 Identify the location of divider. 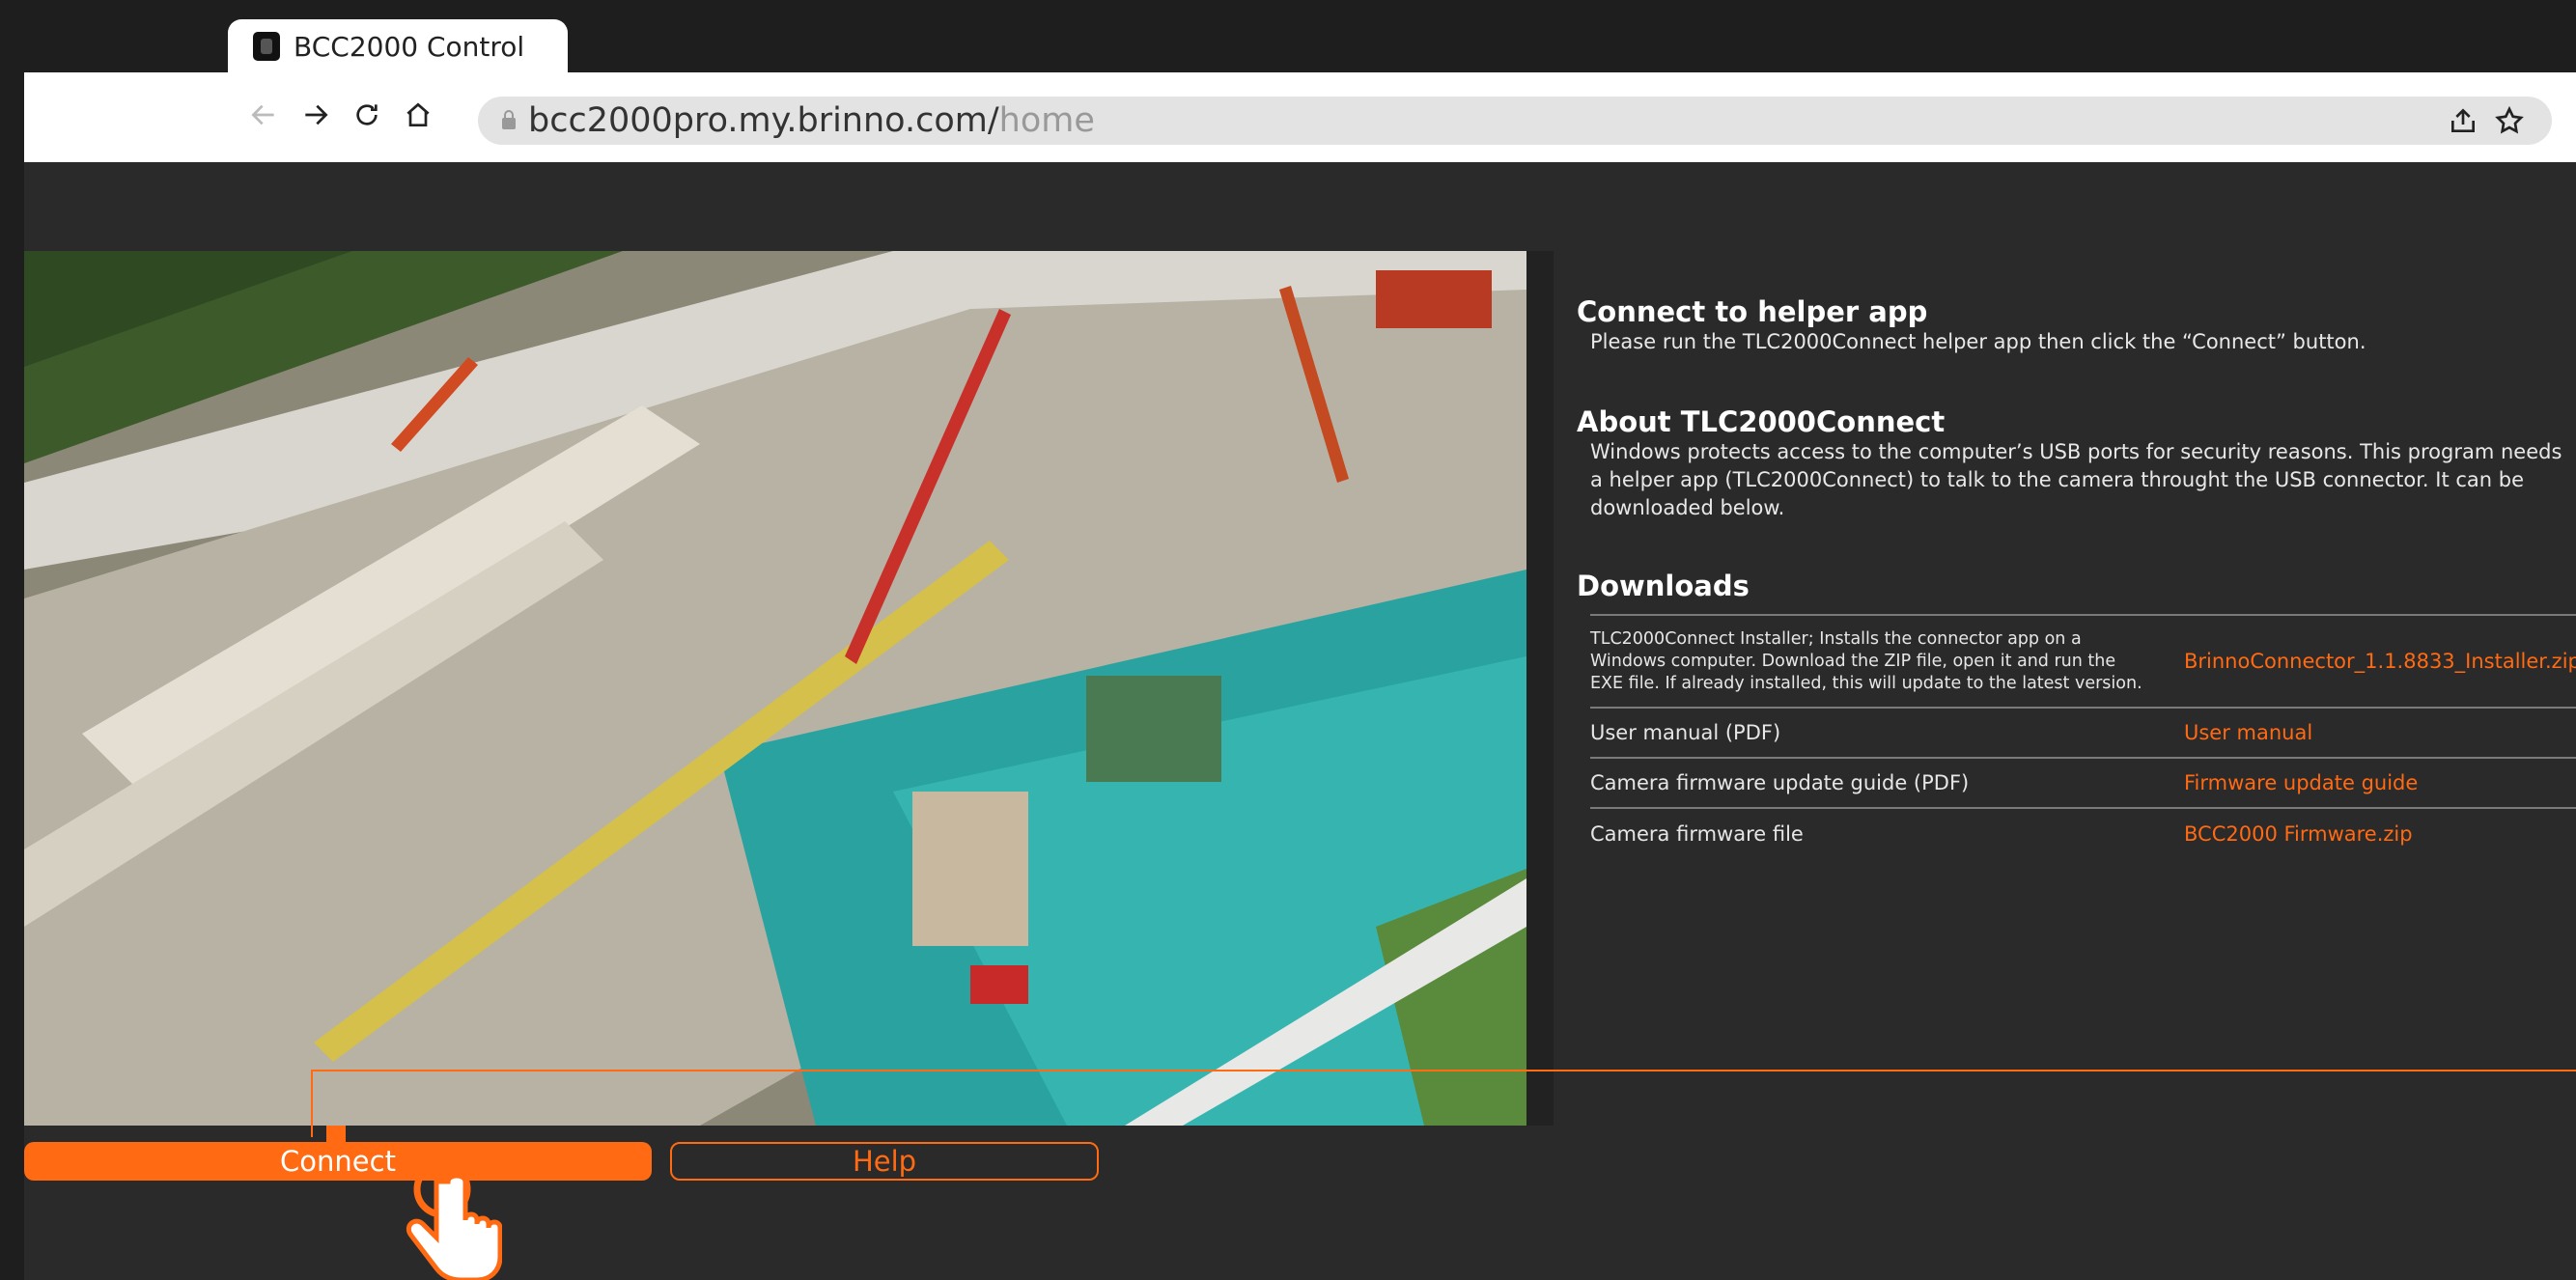
(1540, 688).